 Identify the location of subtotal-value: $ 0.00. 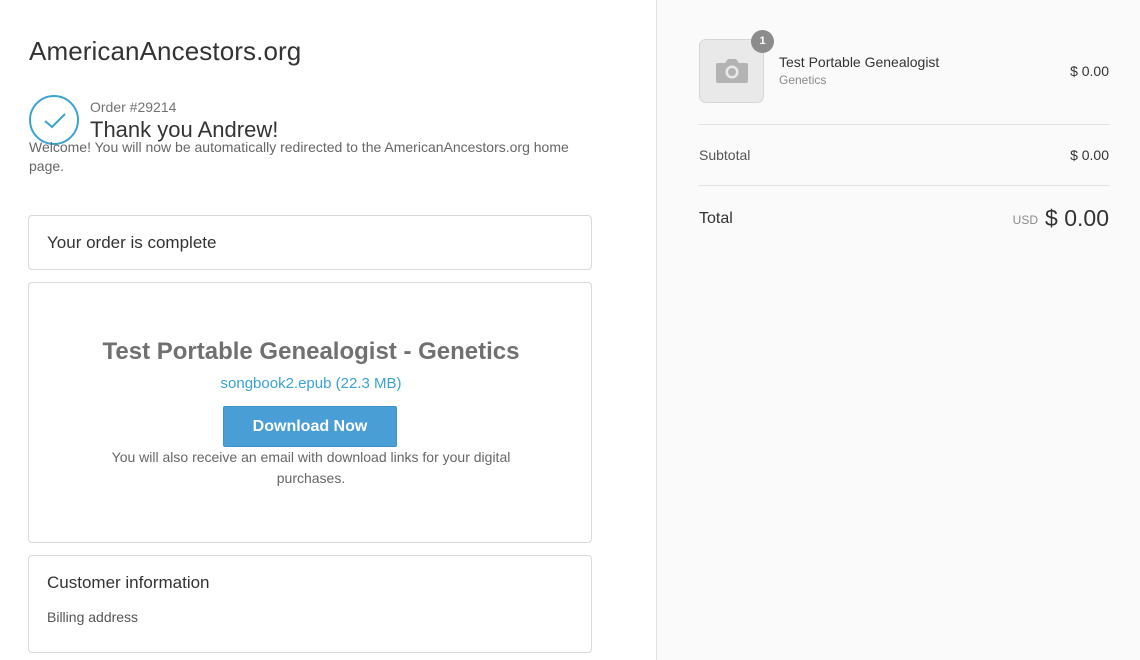
(1089, 155).